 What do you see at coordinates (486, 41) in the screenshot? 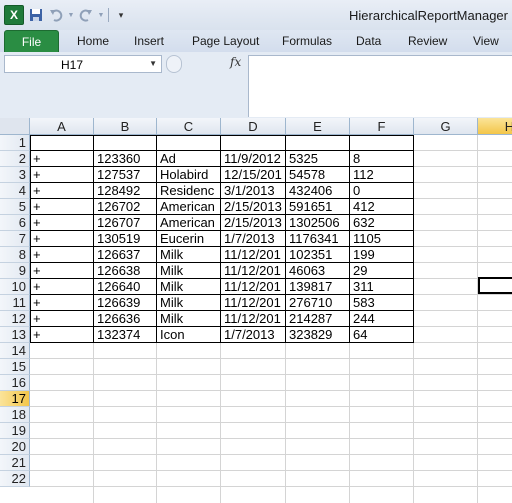
I see `tab-view: View` at bounding box center [486, 41].